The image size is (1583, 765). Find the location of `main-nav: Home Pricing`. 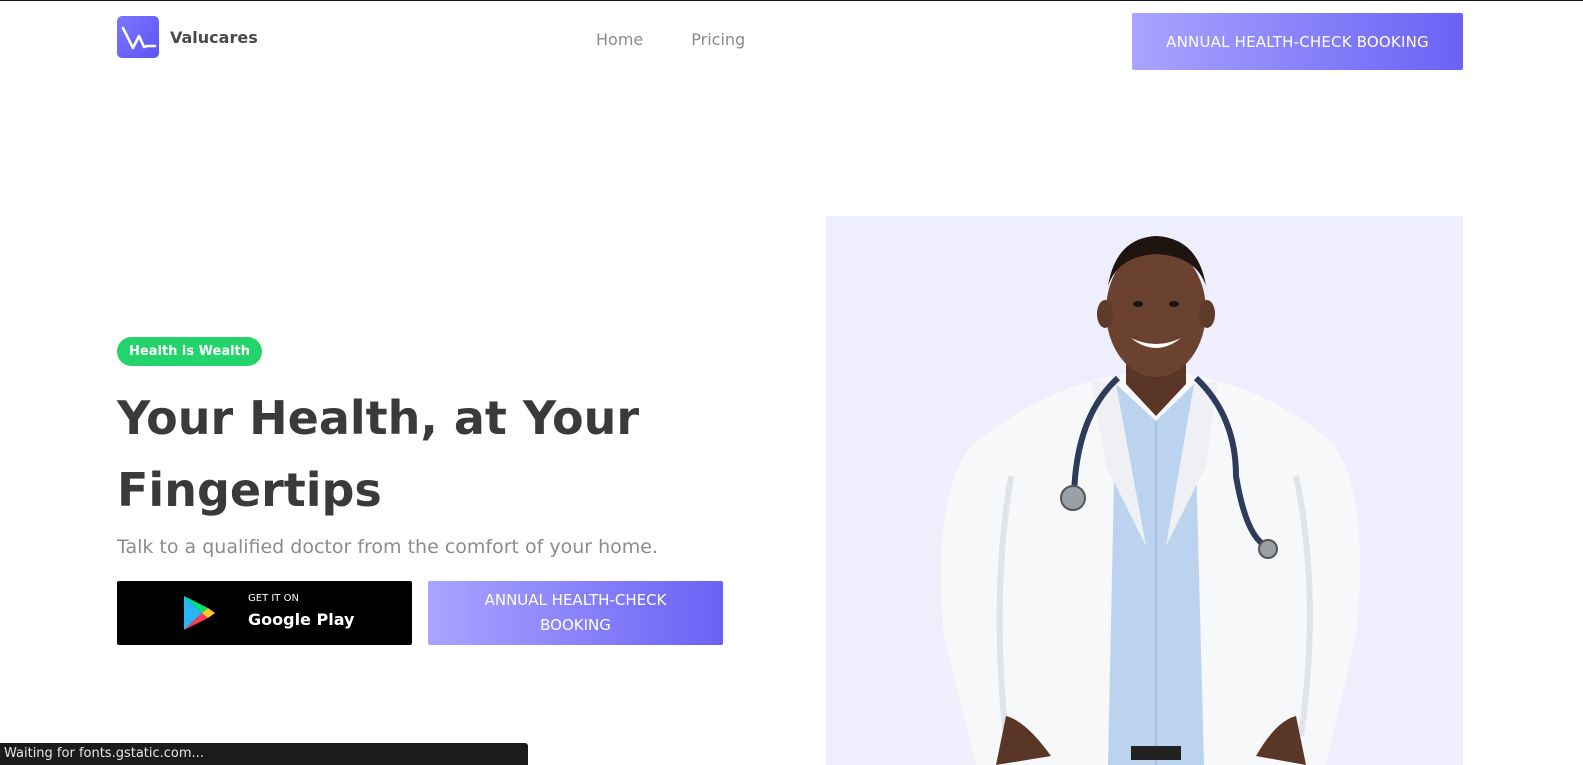

main-nav: Home Pricing is located at coordinates (694, 39).